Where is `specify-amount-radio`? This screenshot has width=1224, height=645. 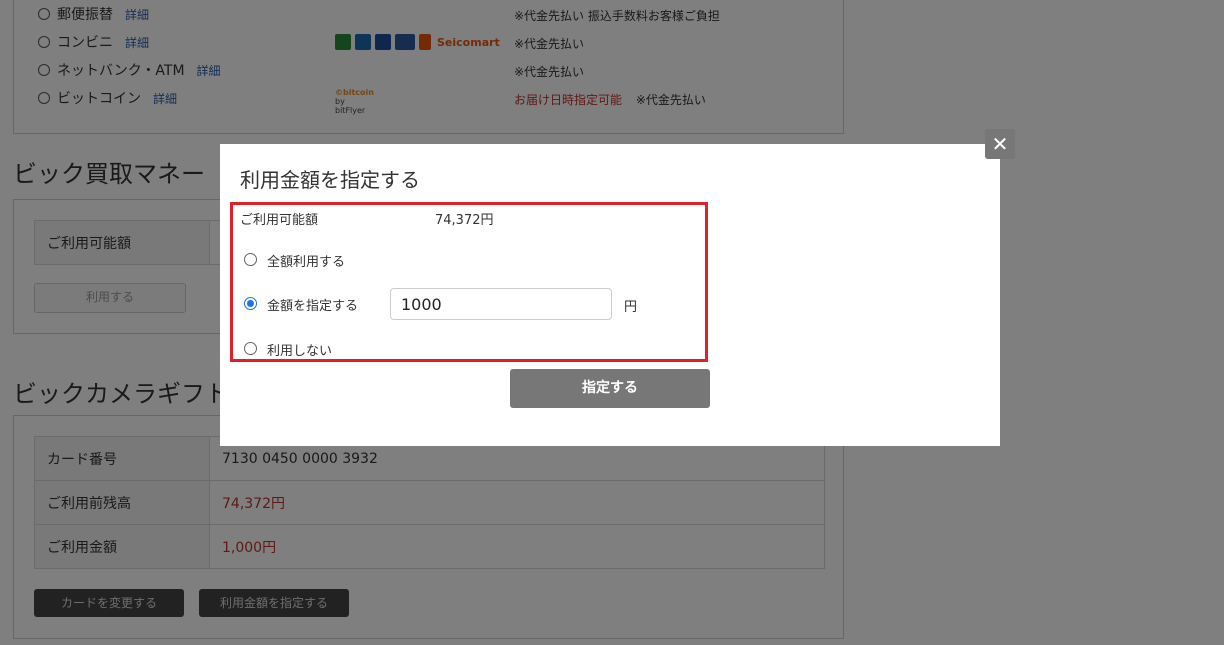 specify-amount-radio is located at coordinates (250, 303).